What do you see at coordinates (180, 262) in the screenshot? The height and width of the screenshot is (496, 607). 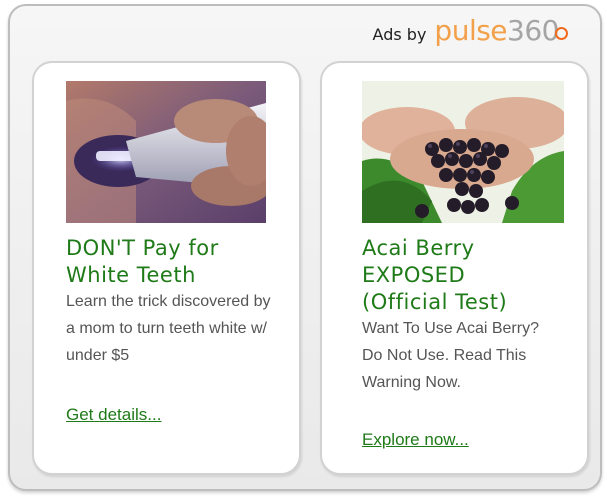 I see `ad-title: DON'T Pay for White Teeth` at bounding box center [180, 262].